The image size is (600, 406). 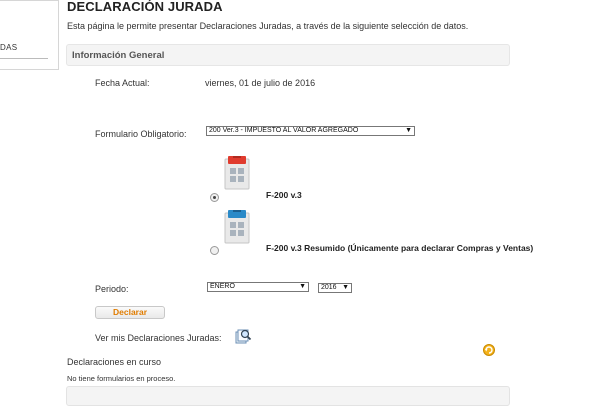 What do you see at coordinates (145, 7) in the screenshot?
I see `page-title: DECLARACIÓN JURADA` at bounding box center [145, 7].